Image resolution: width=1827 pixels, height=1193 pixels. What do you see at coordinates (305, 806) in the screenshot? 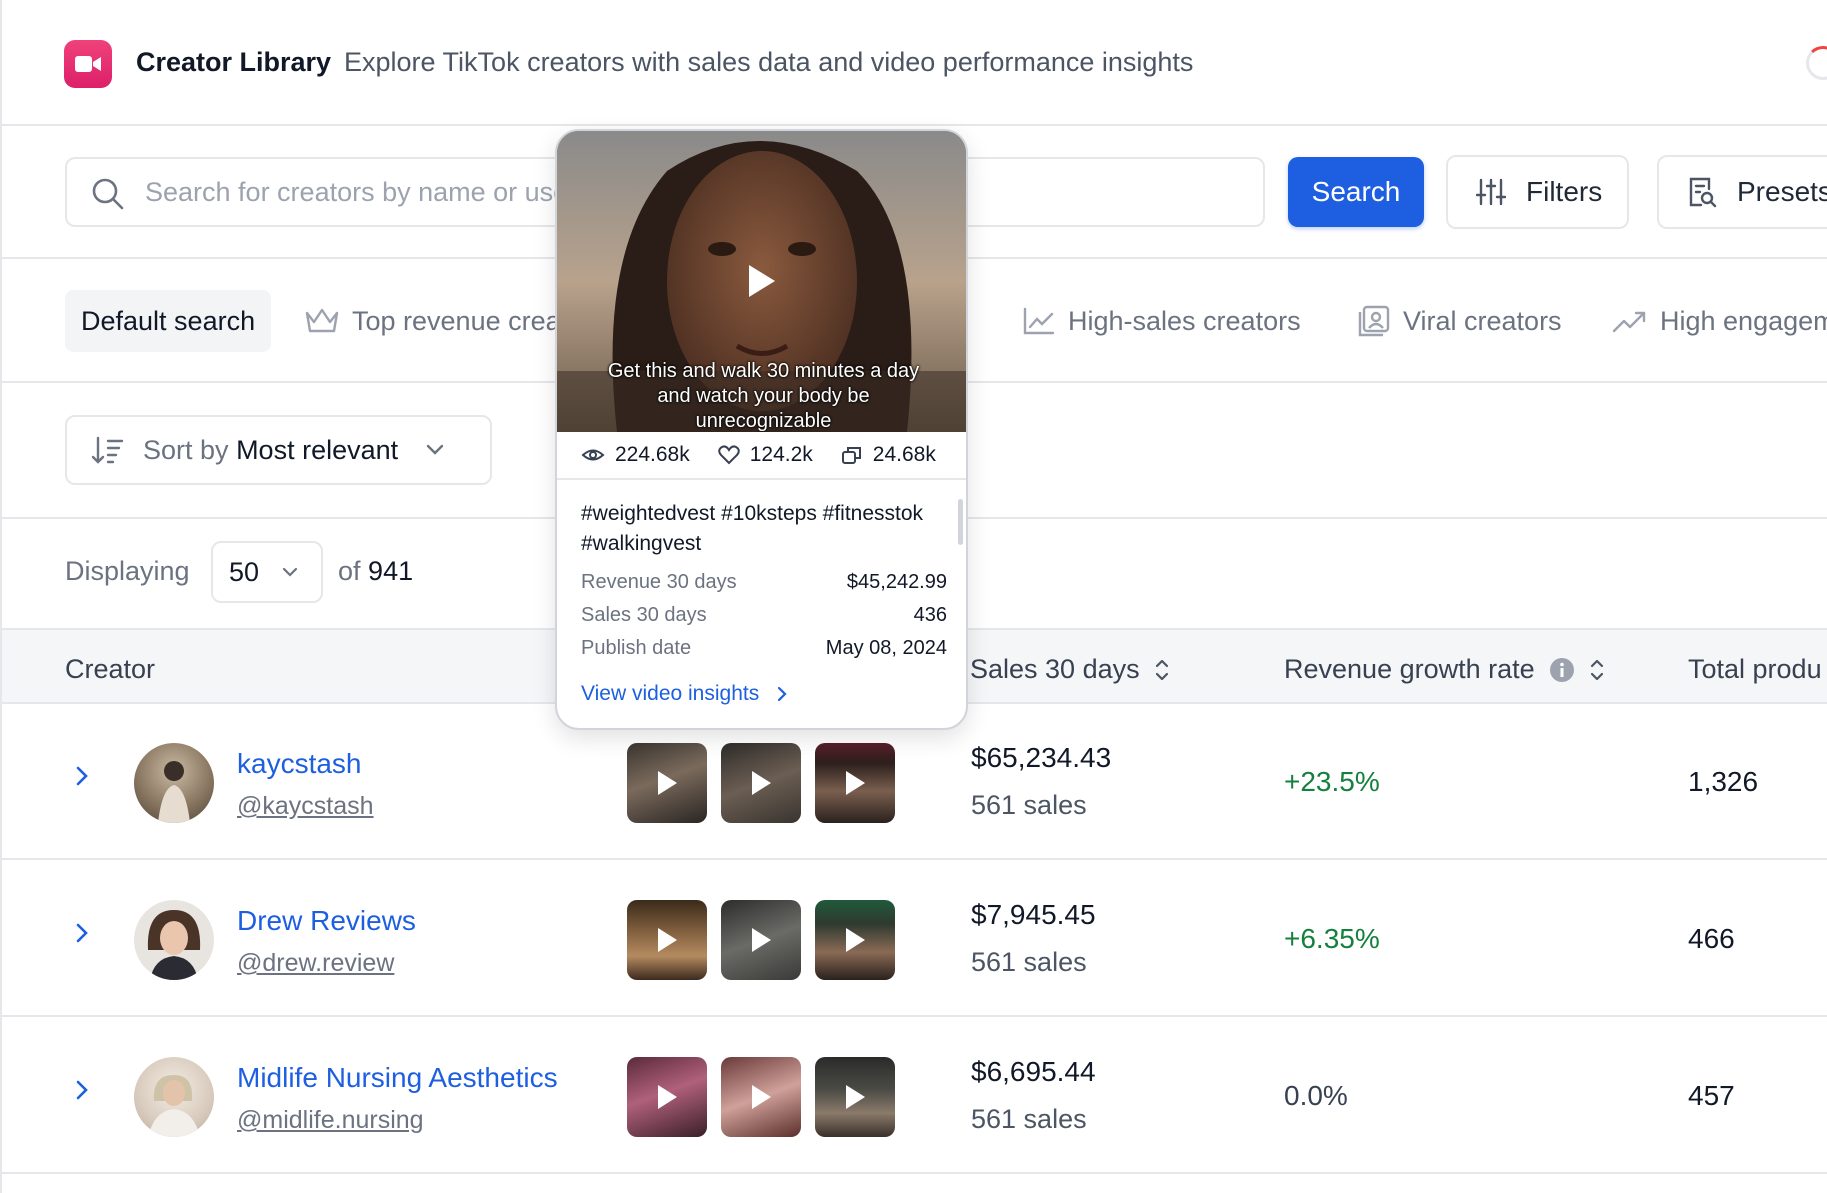
I see `creator-handle: @kaycstash` at bounding box center [305, 806].